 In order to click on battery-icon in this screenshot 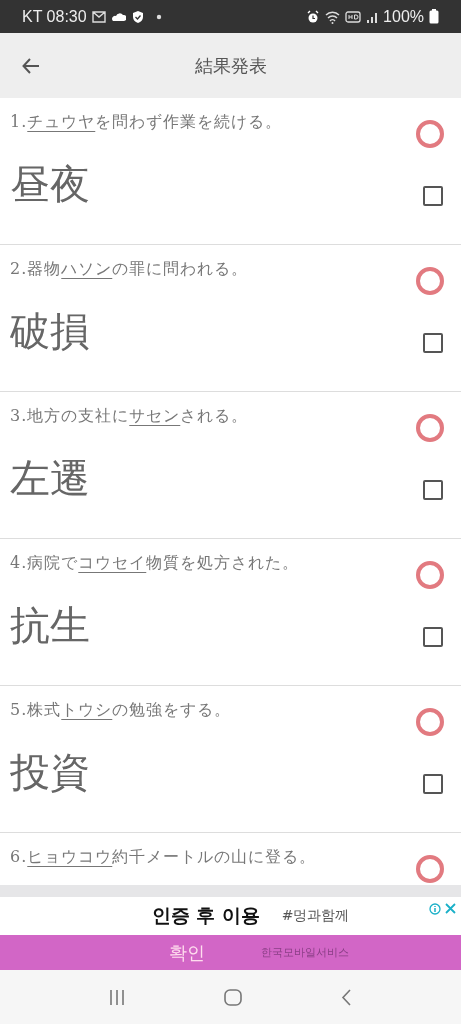, I will do `click(434, 16)`.